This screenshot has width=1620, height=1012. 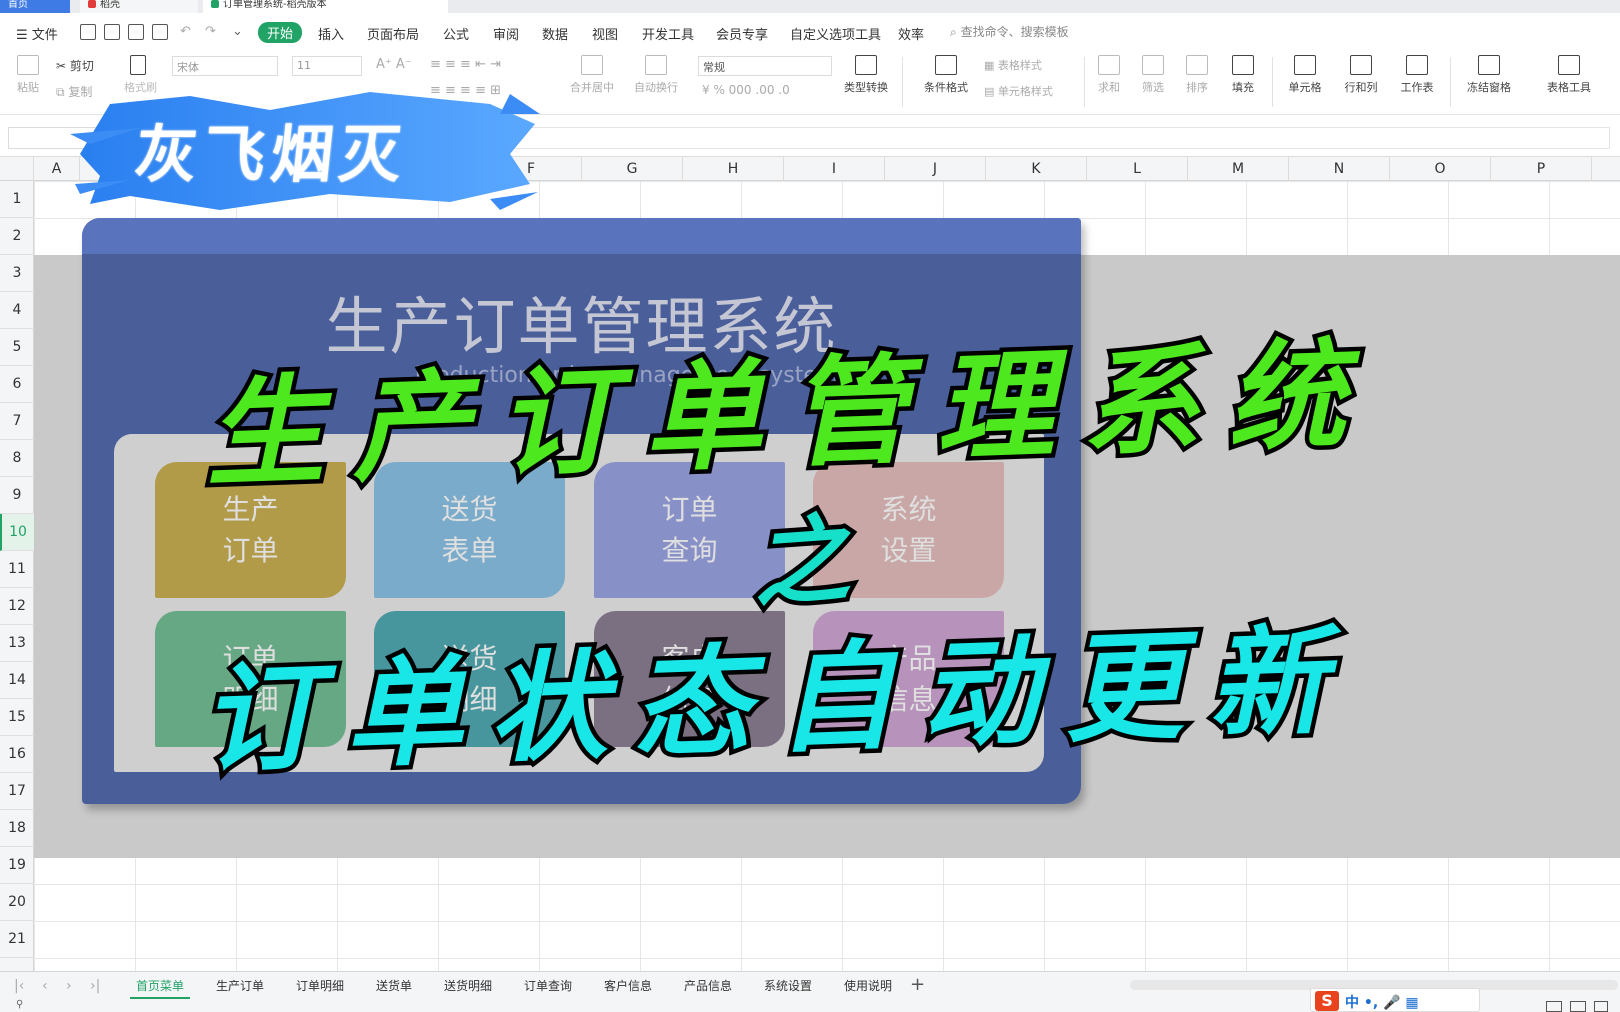 What do you see at coordinates (1305, 73) in the screenshot?
I see `cell-button: 单元格` at bounding box center [1305, 73].